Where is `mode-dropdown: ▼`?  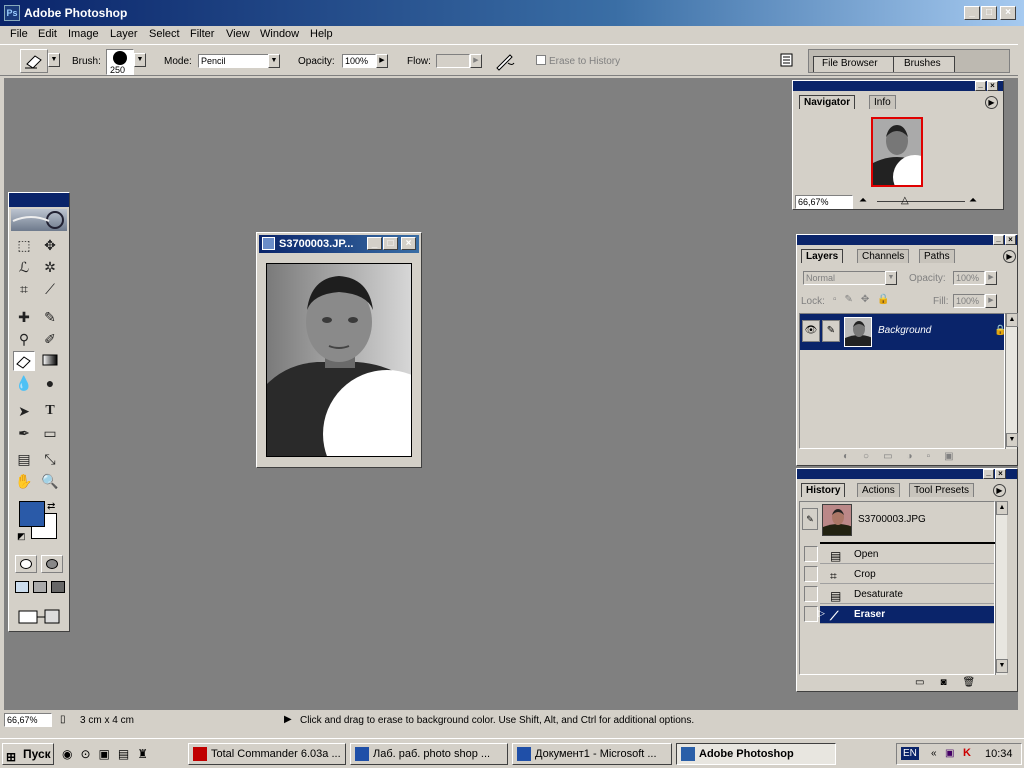 mode-dropdown: ▼ is located at coordinates (274, 61).